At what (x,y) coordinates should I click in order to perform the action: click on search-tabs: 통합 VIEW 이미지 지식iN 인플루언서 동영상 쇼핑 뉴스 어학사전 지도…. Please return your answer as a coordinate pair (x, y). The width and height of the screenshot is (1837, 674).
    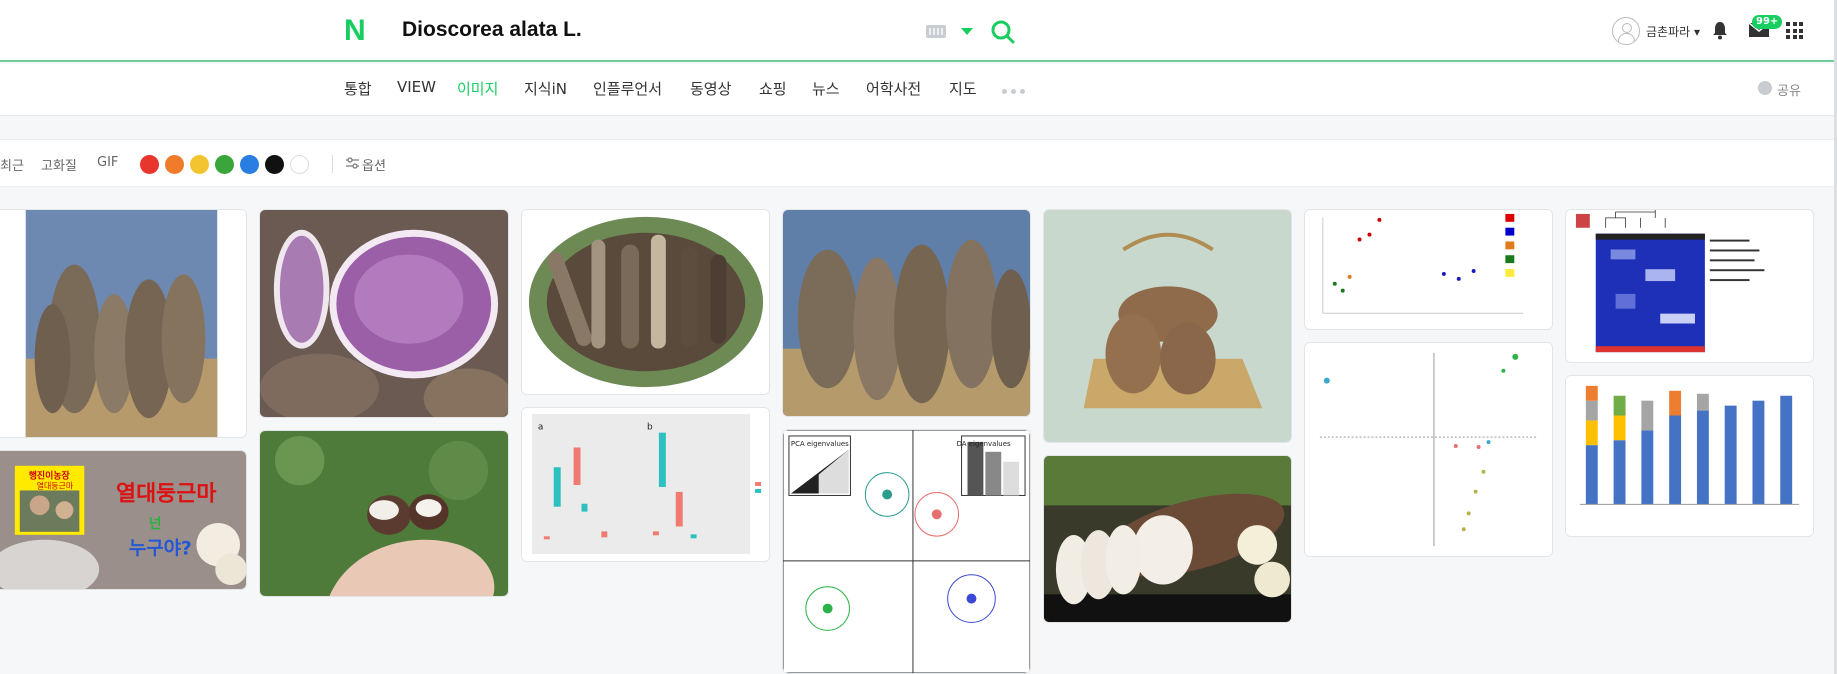
    Looking at the image, I should click on (918, 90).